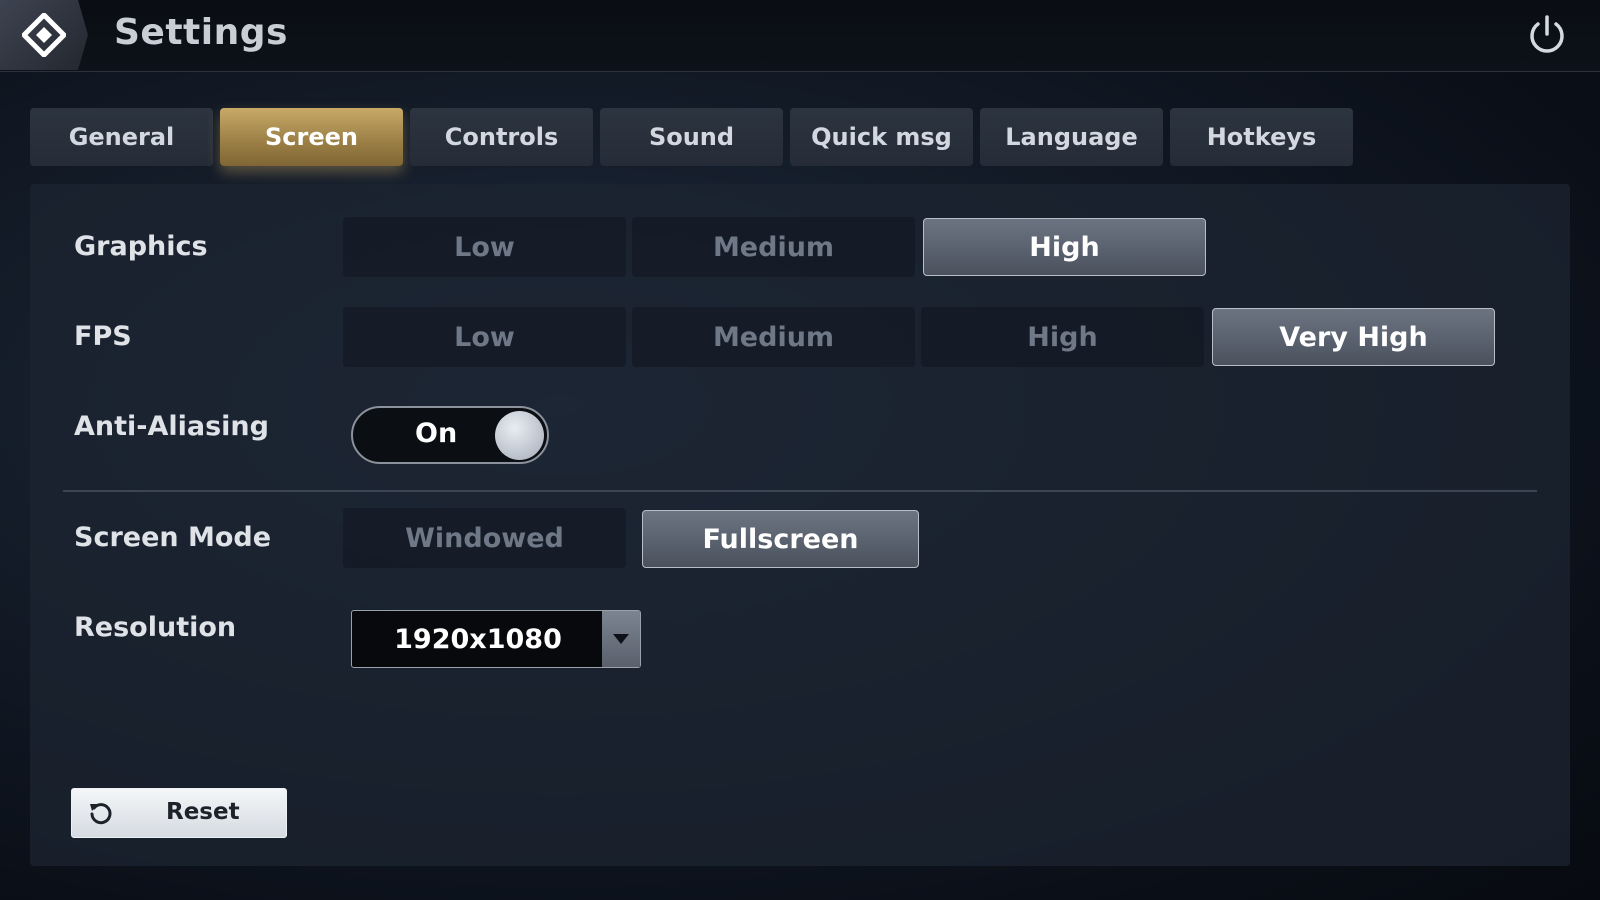  I want to click on diamond-logo-icon, so click(44, 35).